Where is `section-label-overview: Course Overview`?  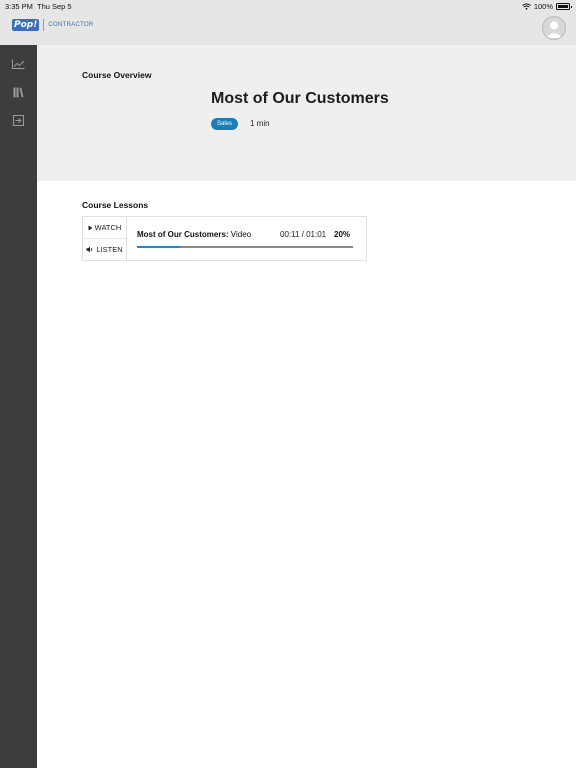 section-label-overview: Course Overview is located at coordinates (117, 75).